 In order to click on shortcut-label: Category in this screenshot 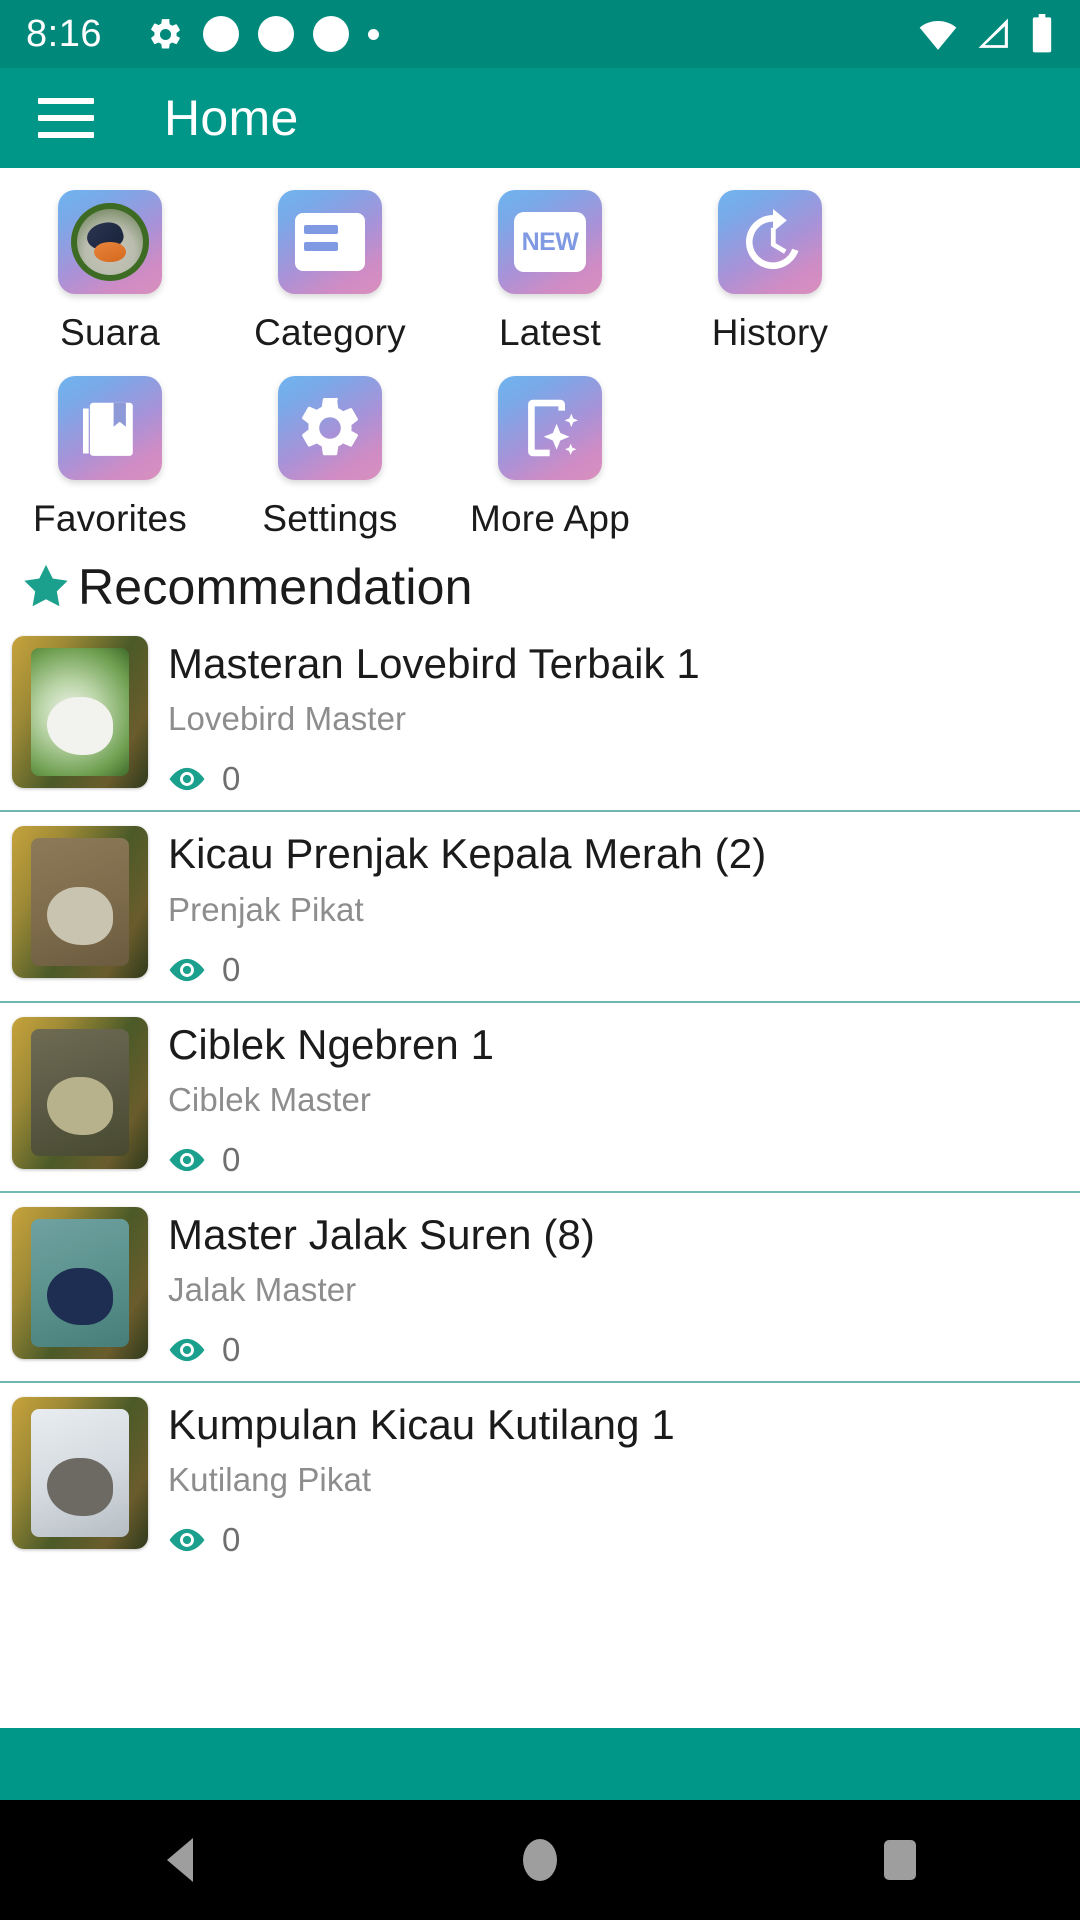, I will do `click(330, 332)`.